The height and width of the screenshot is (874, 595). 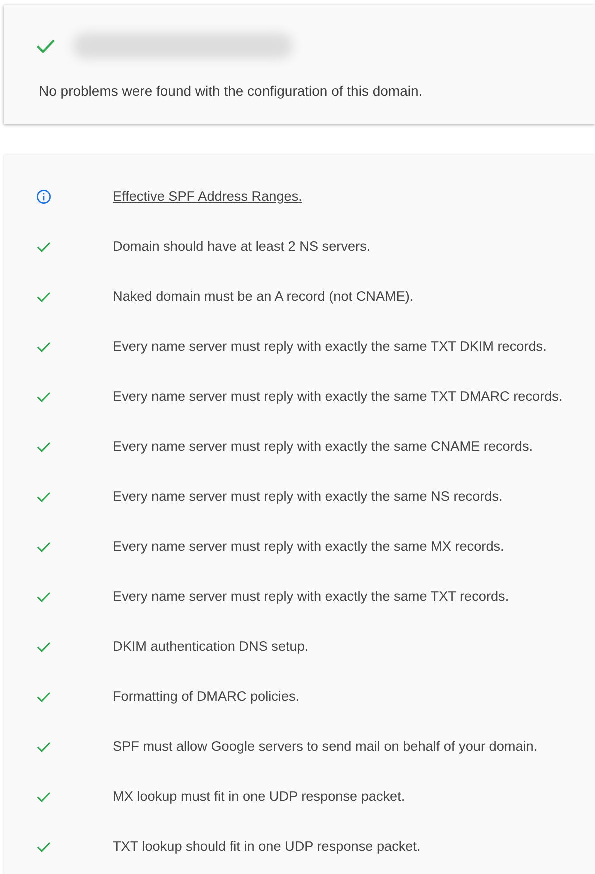 I want to click on check-link: Effective SPF Address Ranges., so click(x=207, y=197).